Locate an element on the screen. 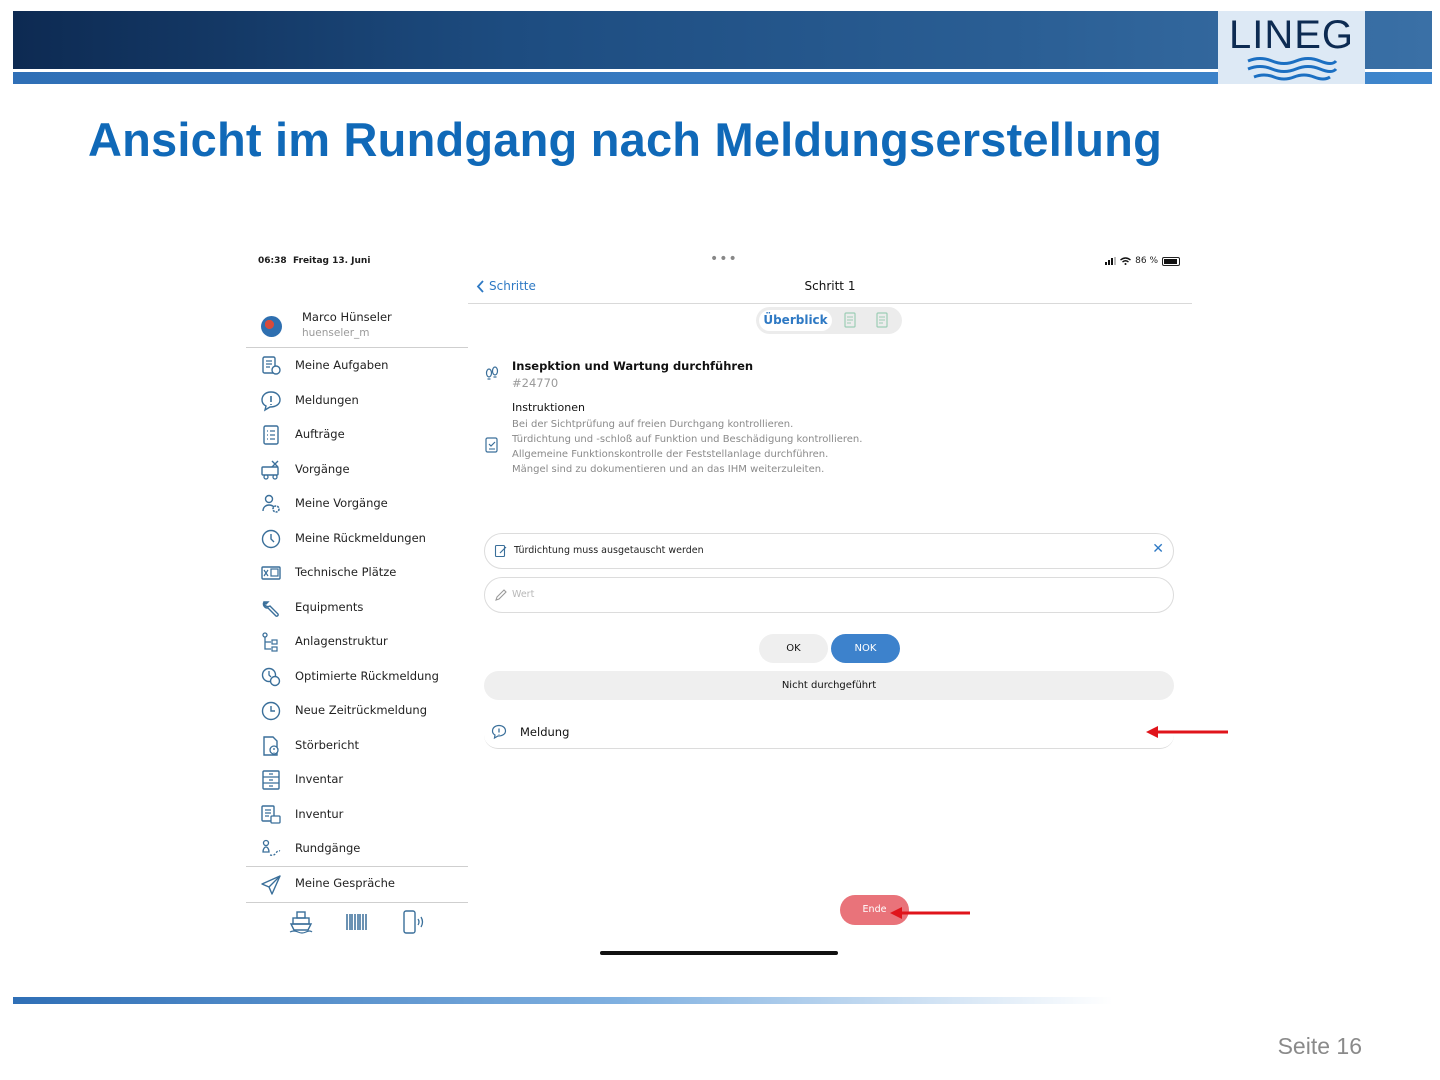 Image resolution: width=1440 pixels, height=1080 pixels. sidebar-item-label: Aufträge is located at coordinates (320, 434).